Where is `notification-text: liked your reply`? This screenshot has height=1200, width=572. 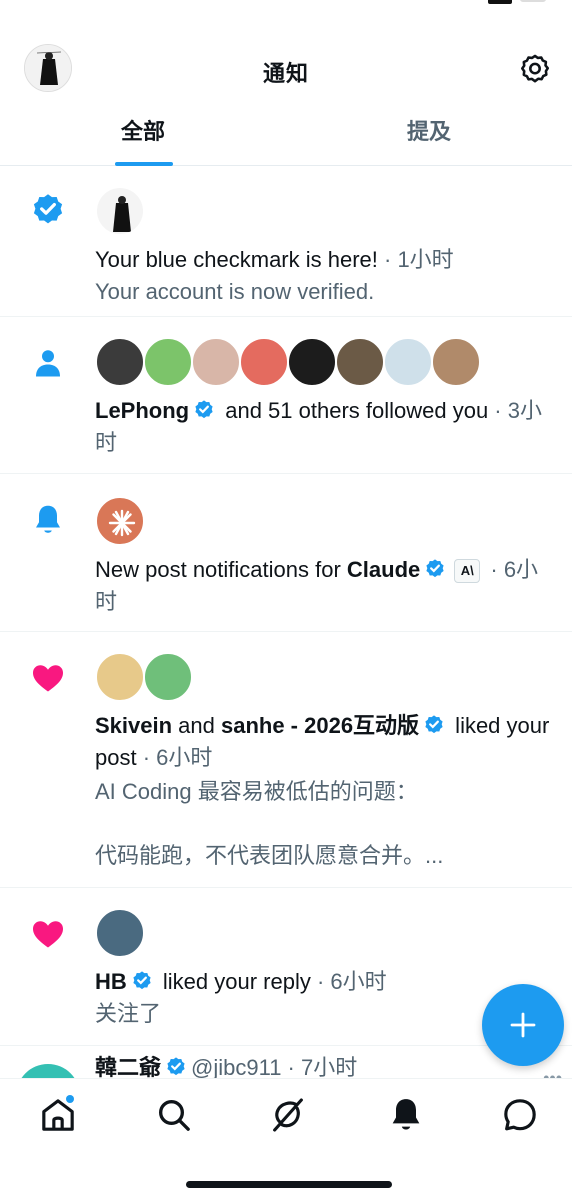
notification-text: liked your reply is located at coordinates (233, 981).